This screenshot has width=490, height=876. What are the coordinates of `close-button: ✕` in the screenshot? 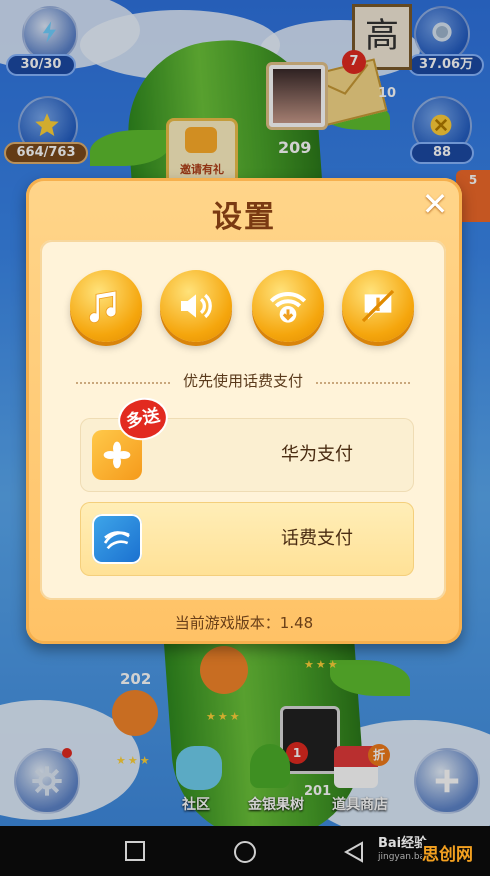 It's located at (435, 204).